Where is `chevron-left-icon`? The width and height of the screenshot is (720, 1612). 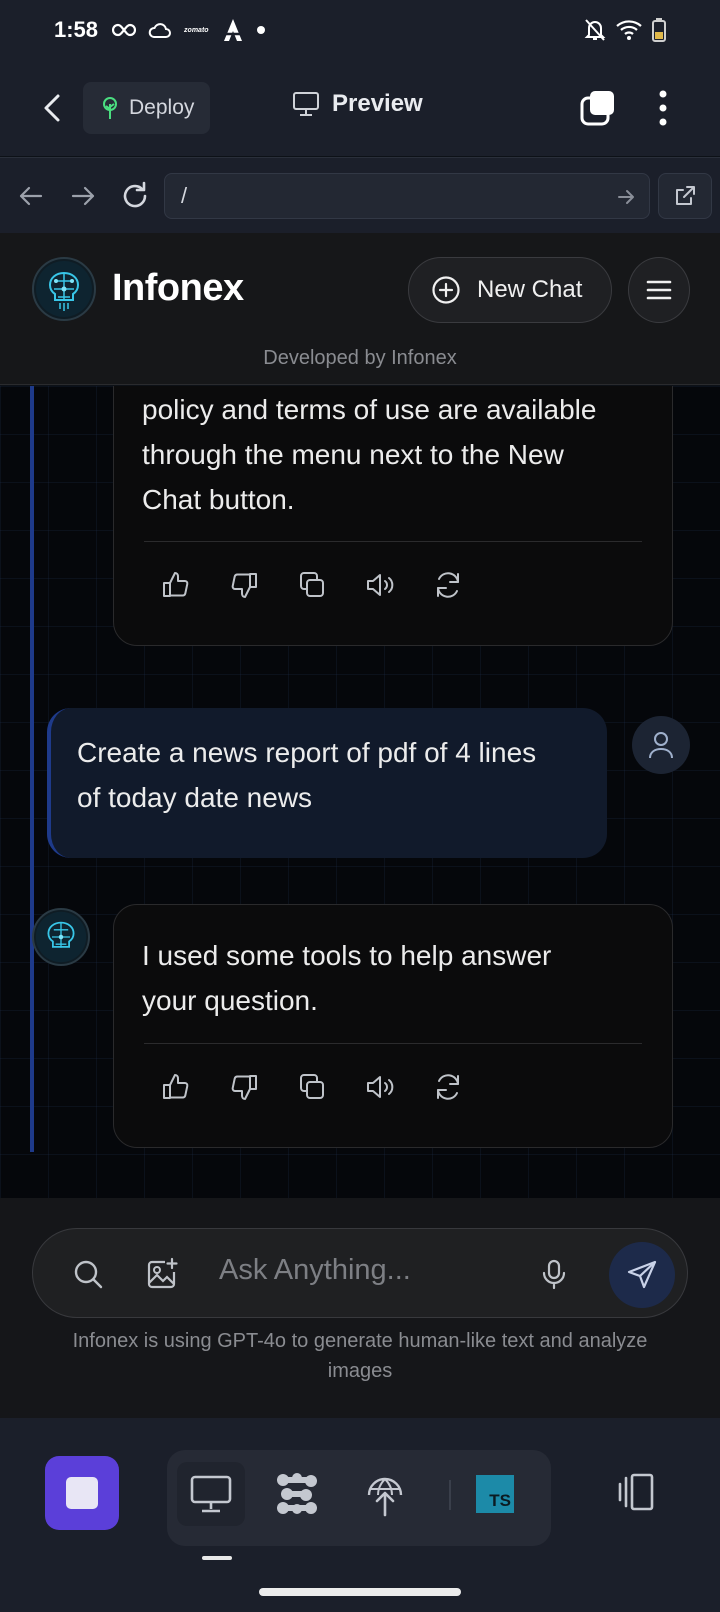 chevron-left-icon is located at coordinates (52, 108).